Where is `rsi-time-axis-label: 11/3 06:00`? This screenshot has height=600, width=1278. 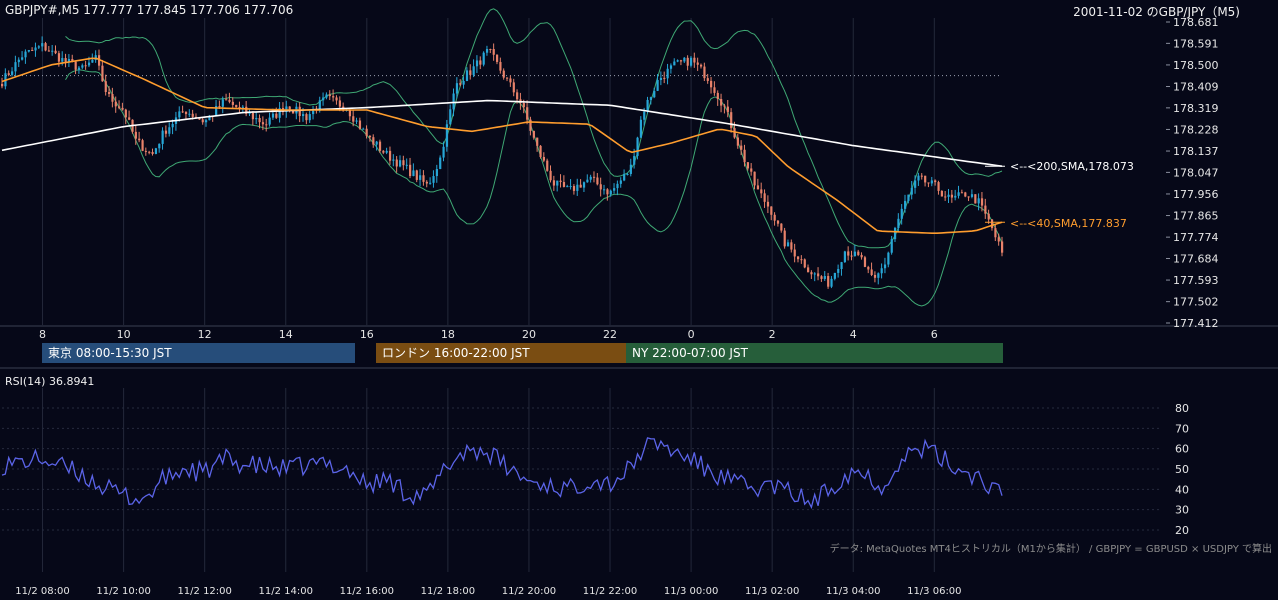
rsi-time-axis-label: 11/3 06:00 is located at coordinates (934, 591).